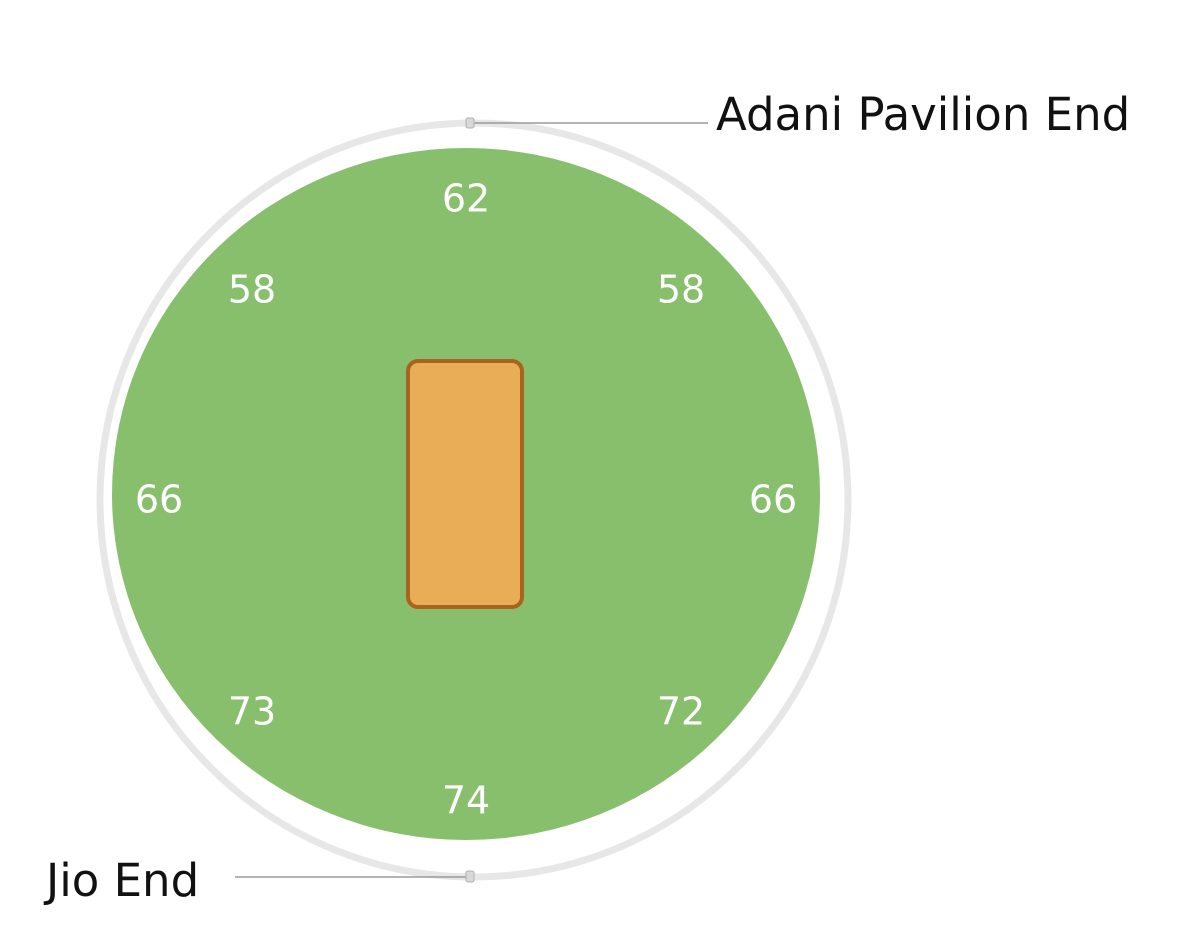 Image resolution: width=1190 pixels, height=948 pixels. What do you see at coordinates (121, 880) in the screenshot?
I see `bottom-end-label: Jio End` at bounding box center [121, 880].